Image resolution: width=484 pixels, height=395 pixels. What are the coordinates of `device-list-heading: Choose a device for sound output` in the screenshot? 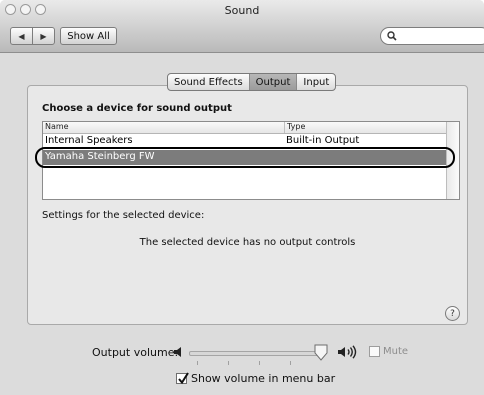 It's located at (137, 108).